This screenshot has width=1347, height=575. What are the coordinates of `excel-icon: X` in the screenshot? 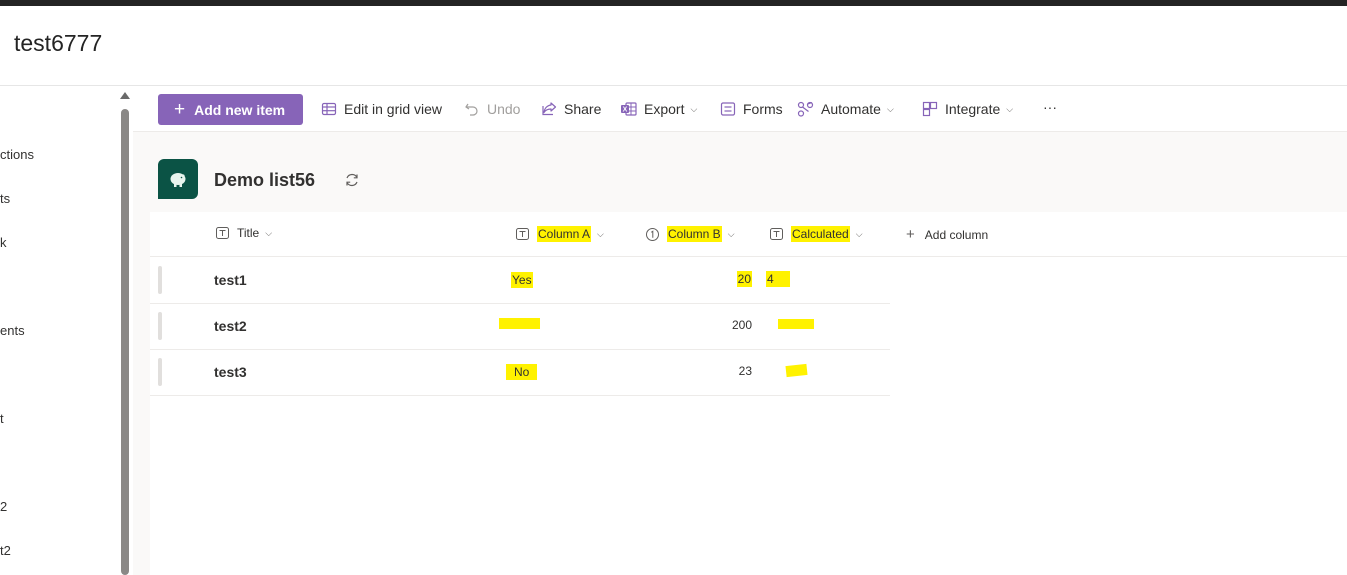 It's located at (629, 109).